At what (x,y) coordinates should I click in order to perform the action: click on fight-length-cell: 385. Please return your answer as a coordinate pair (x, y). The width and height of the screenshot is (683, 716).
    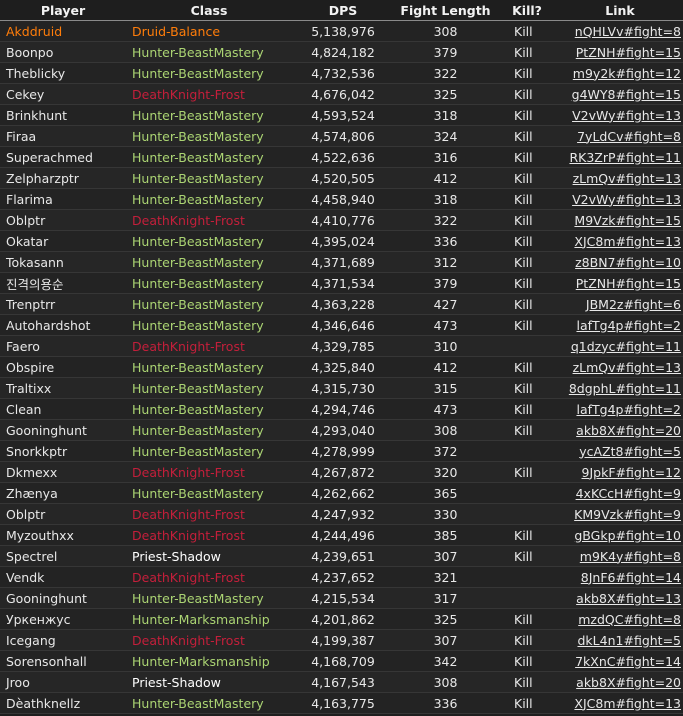
    Looking at the image, I should click on (445, 535).